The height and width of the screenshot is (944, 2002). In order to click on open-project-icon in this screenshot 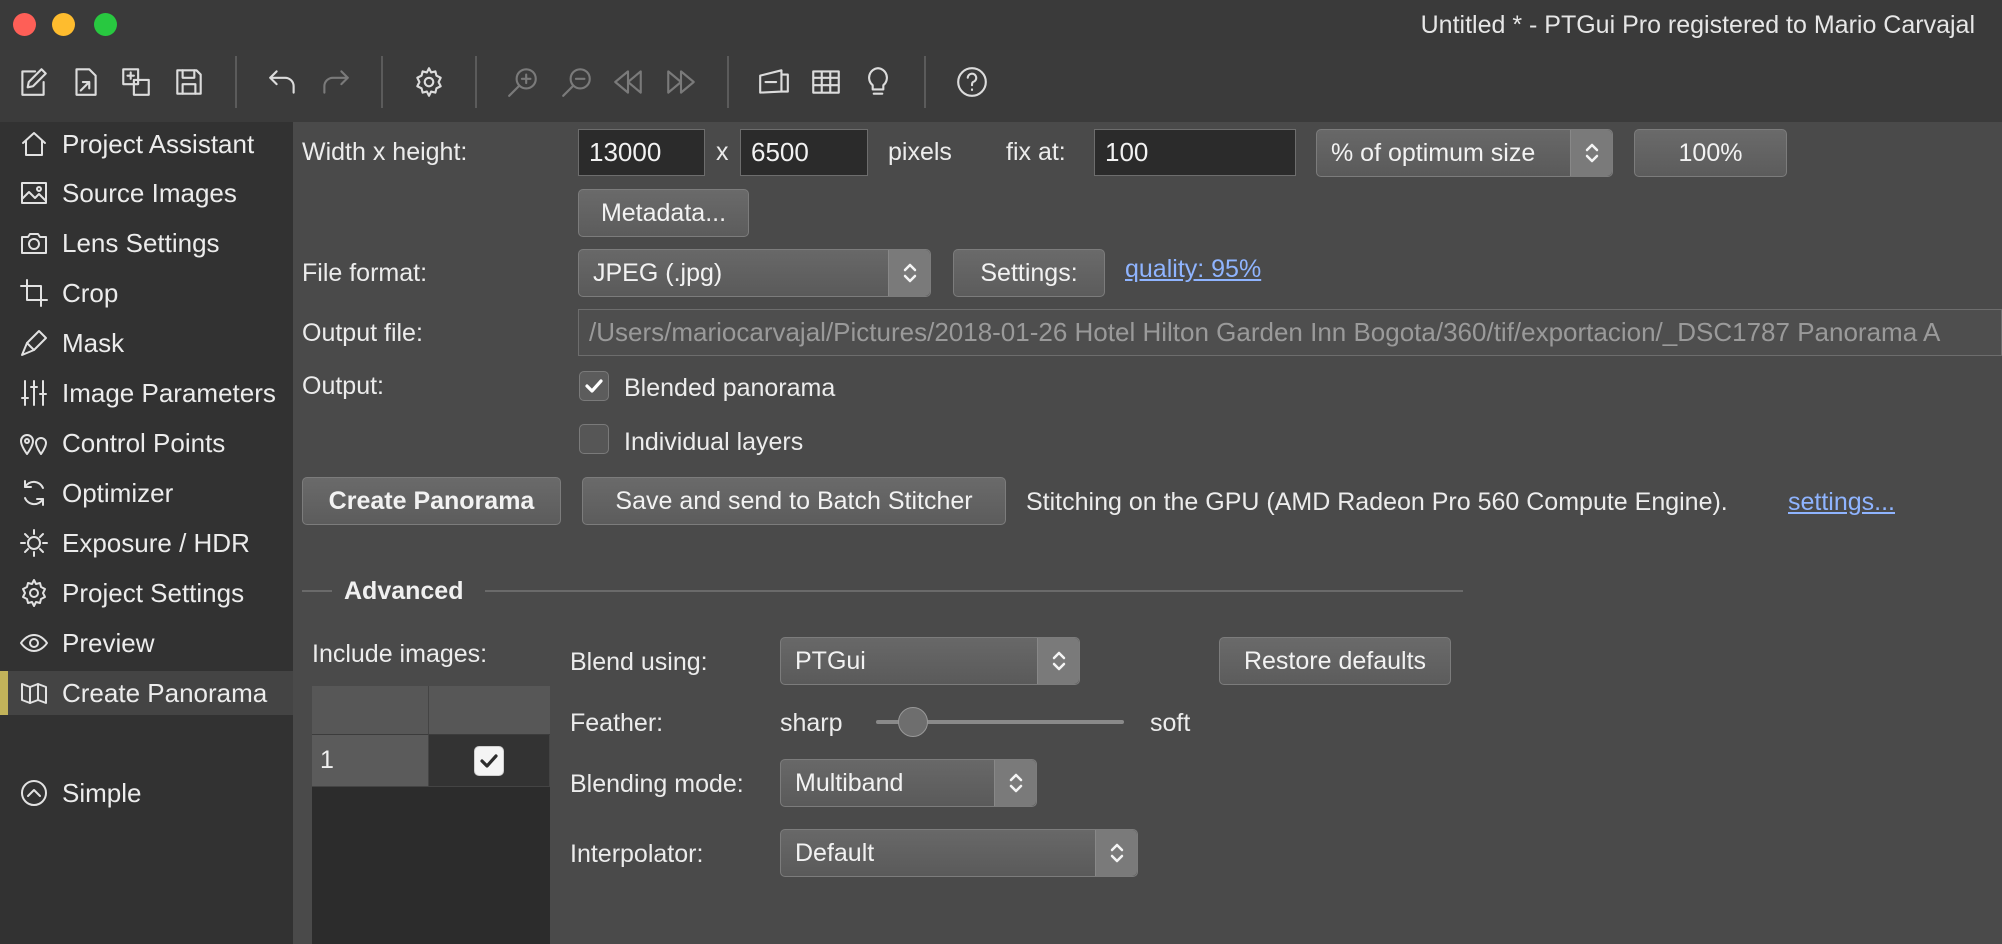, I will do `click(85, 82)`.